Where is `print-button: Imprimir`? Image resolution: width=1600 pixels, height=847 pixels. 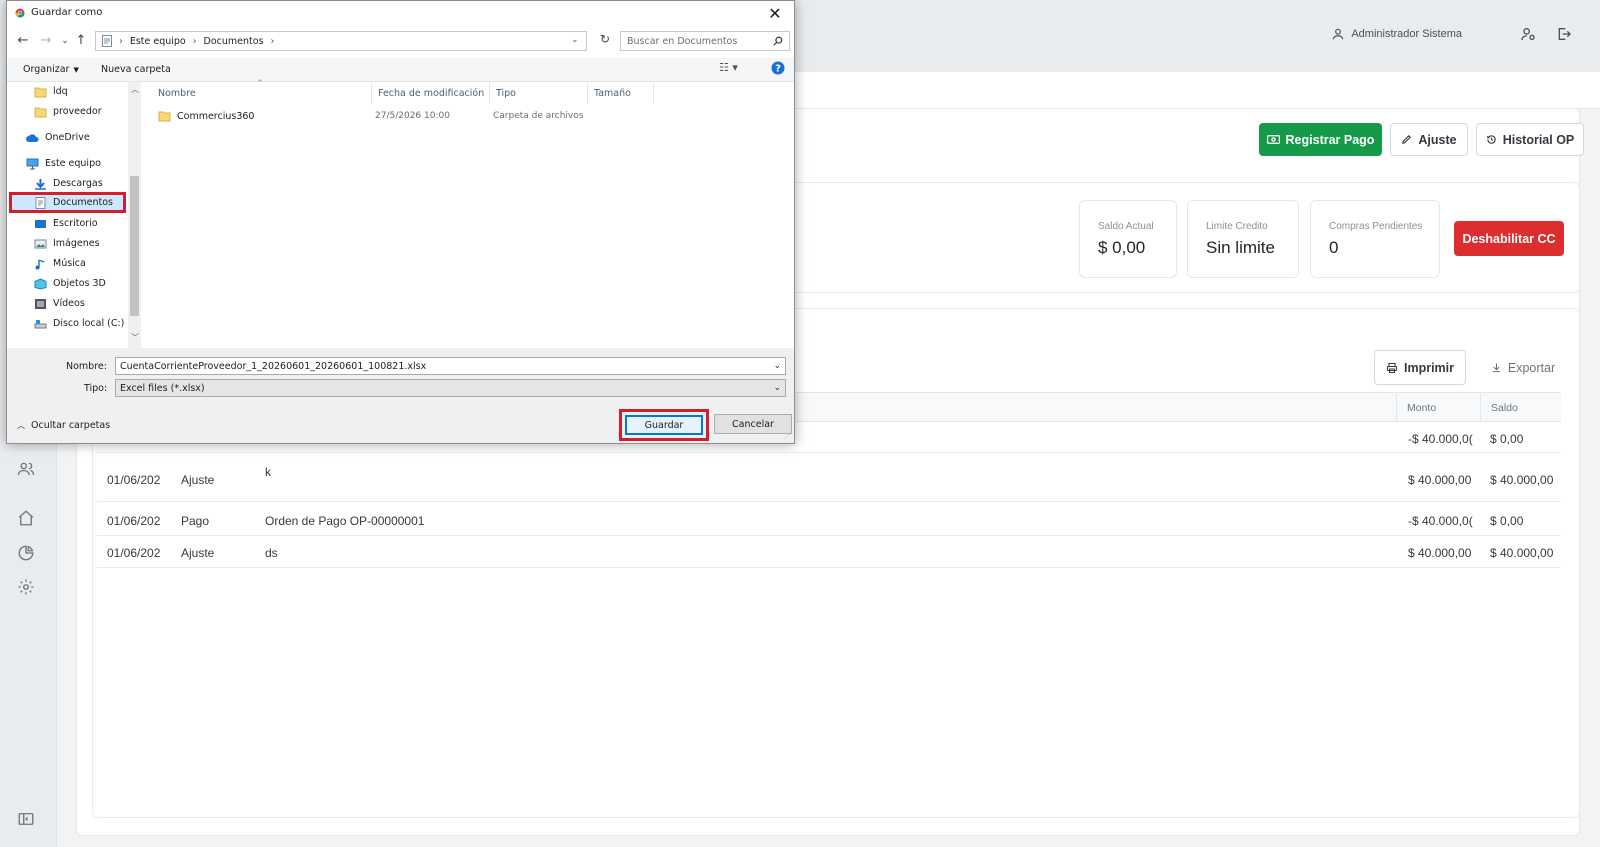
print-button: Imprimir is located at coordinates (1420, 367).